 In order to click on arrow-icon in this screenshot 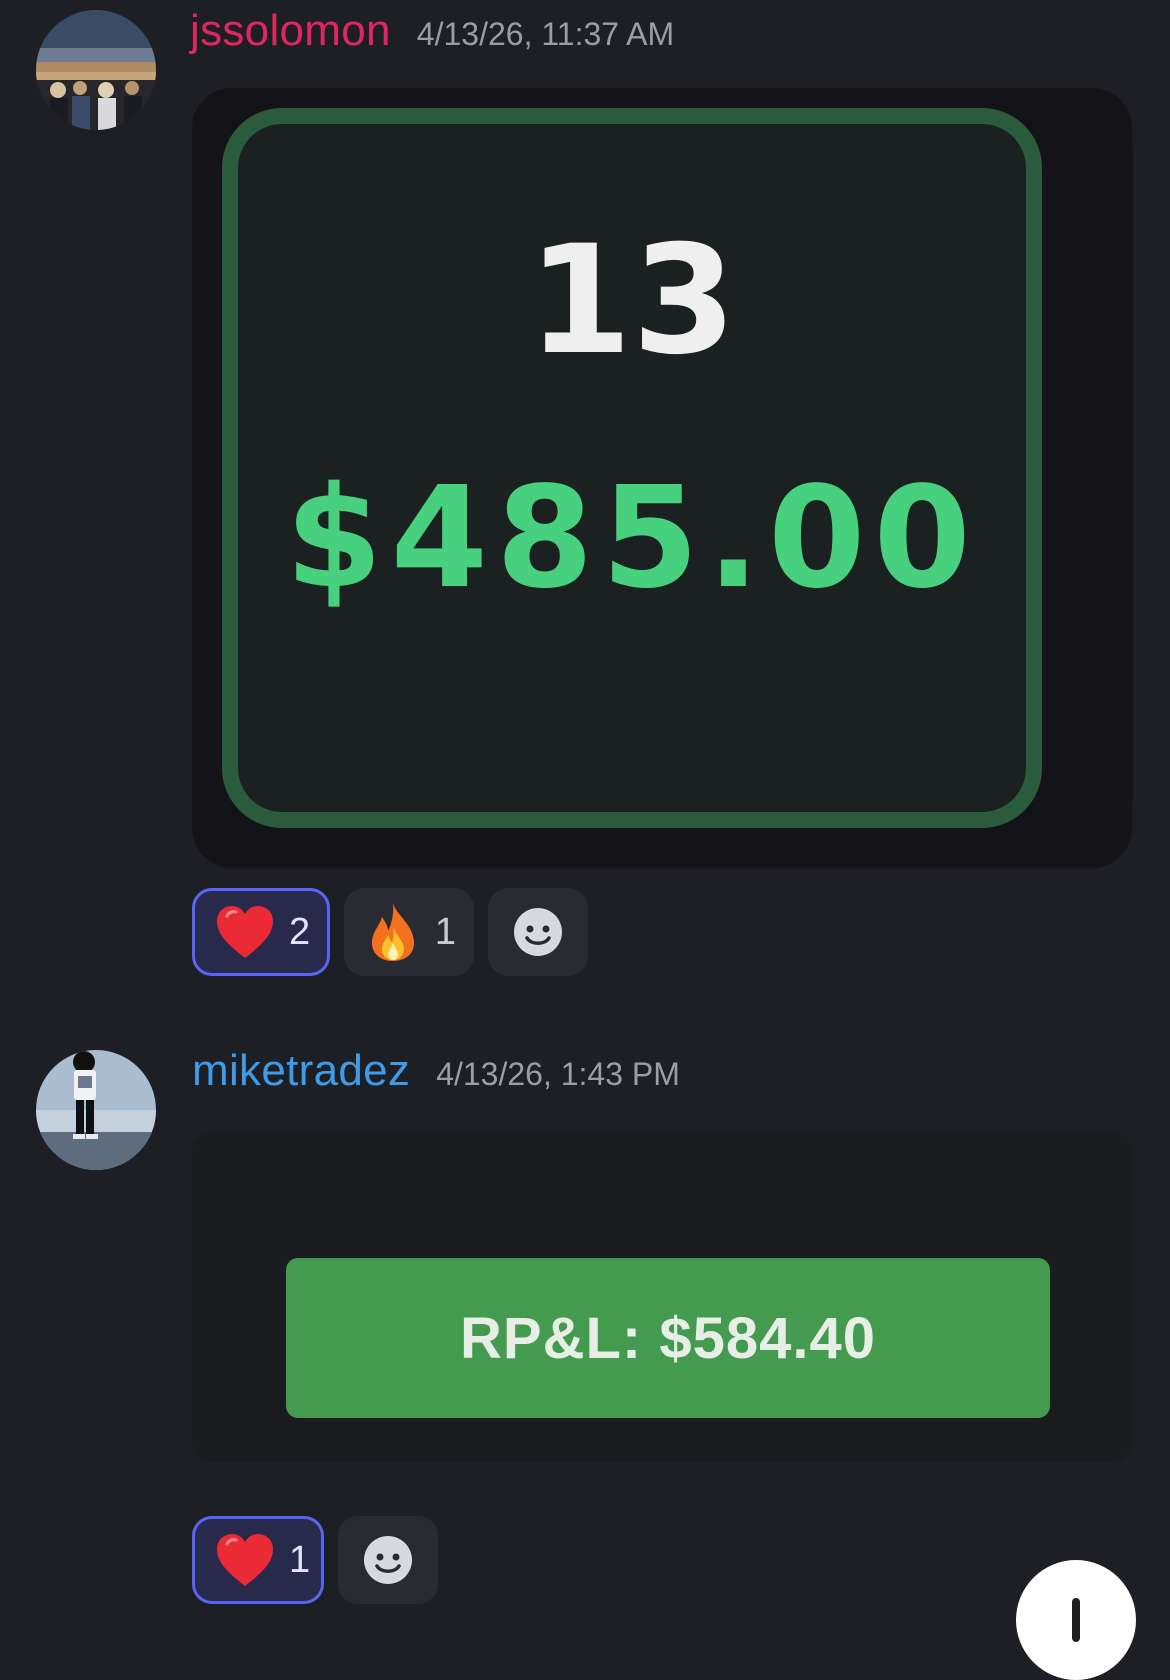, I will do `click(1076, 1620)`.